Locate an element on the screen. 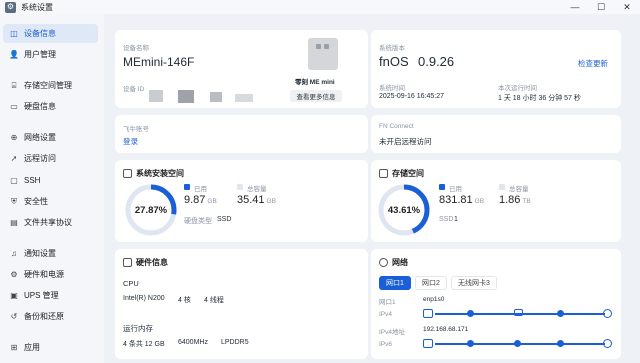 The image size is (640, 363). ssd-count: 1 is located at coordinates (456, 219).